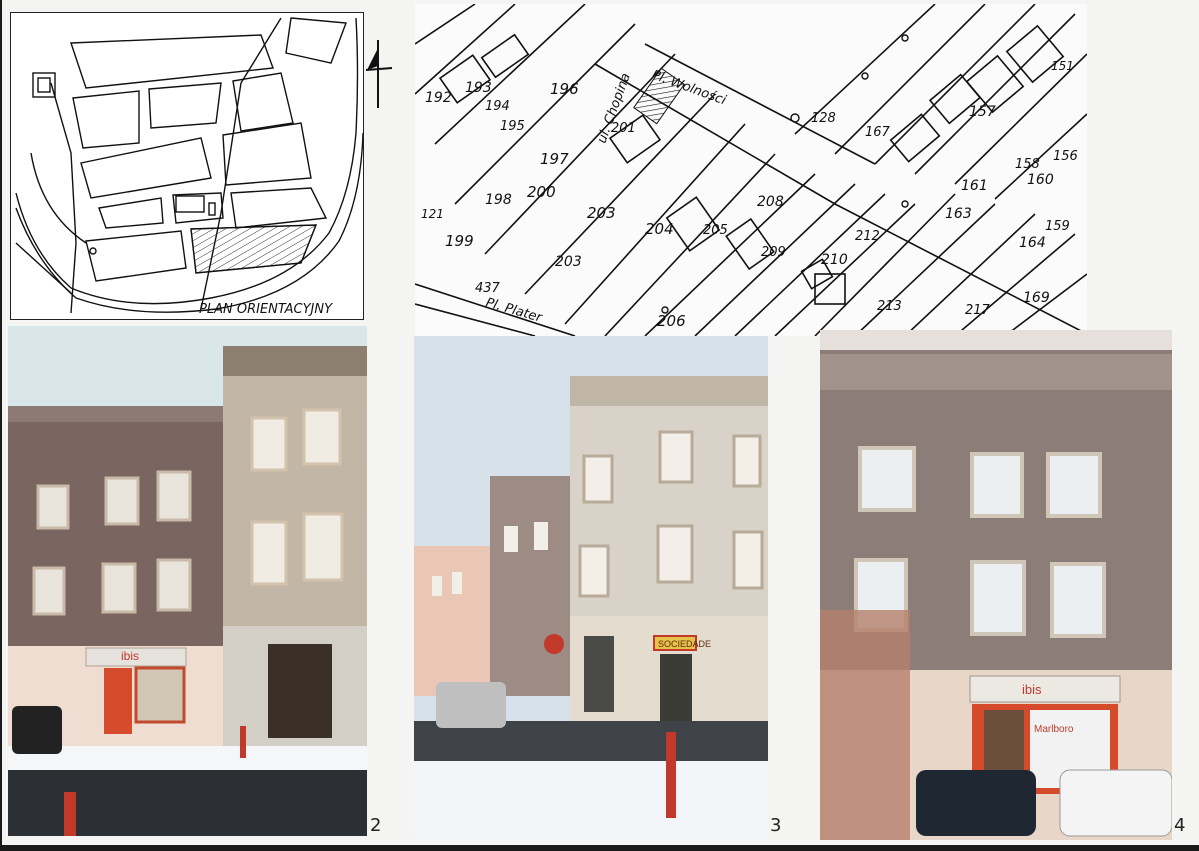 Image resolution: width=1199 pixels, height=851 pixels. What do you see at coordinates (432, 214) in the screenshot?
I see `svg-text: 121` at bounding box center [432, 214].